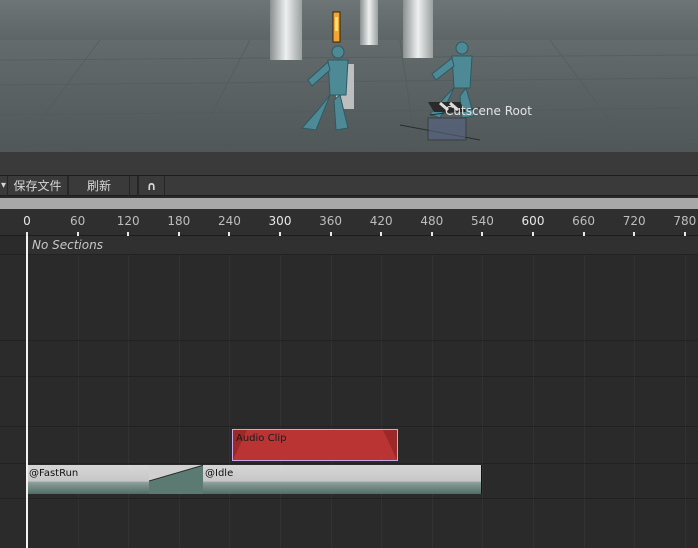  I want to click on anim-clip-fastrun-label: @FastRun, so click(54, 473).